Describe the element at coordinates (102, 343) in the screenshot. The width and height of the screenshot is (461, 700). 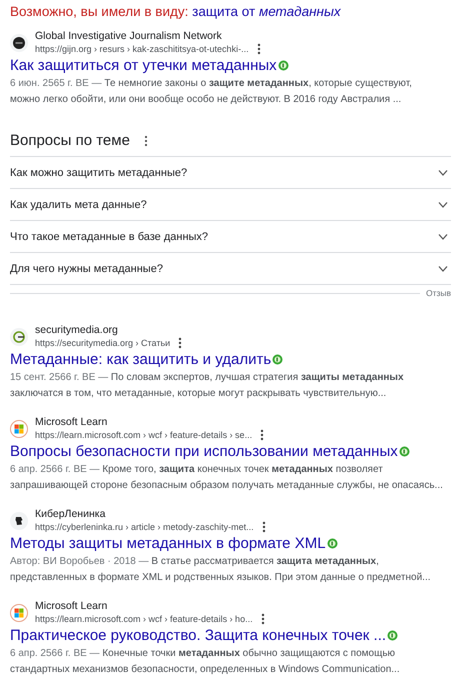
I see `site-url: https://securitymedia.org › Статьи` at that location.